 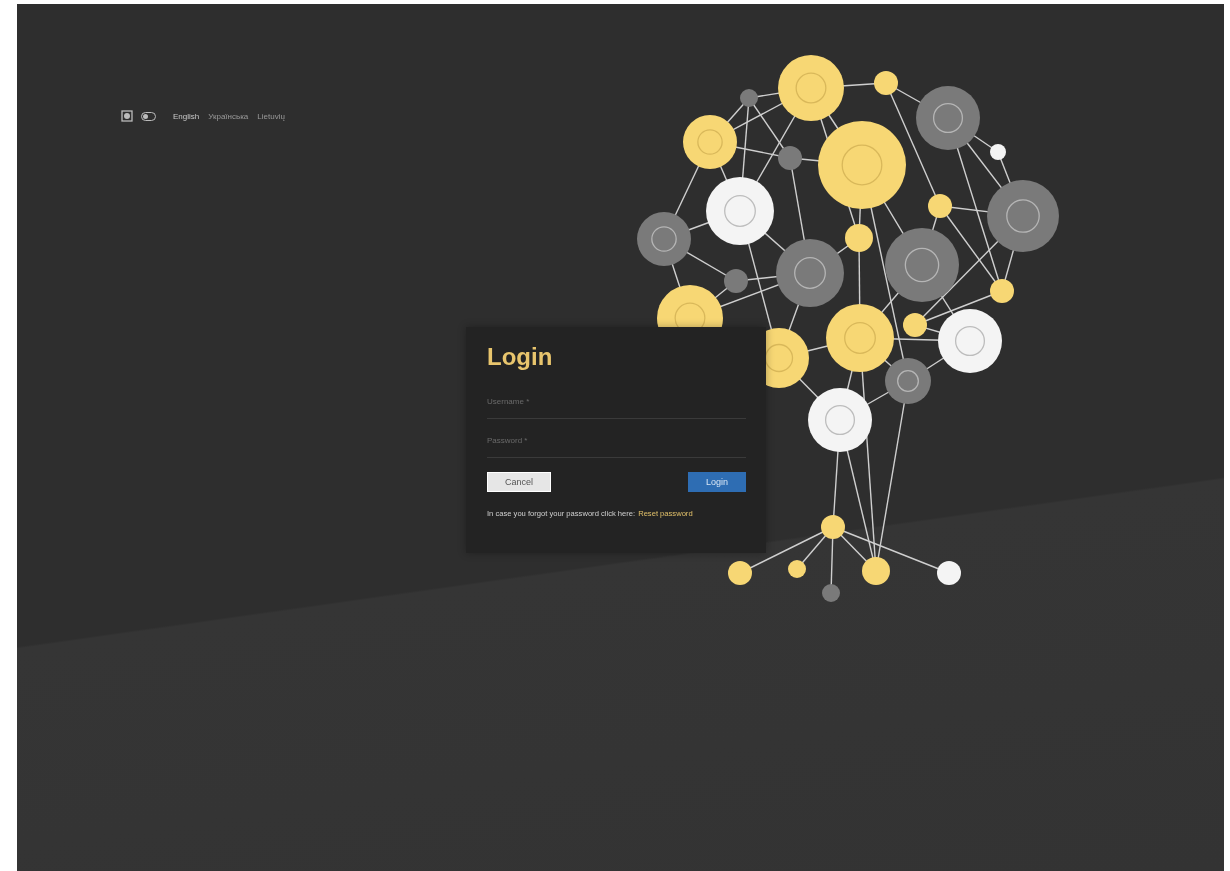 I want to click on language-link: Lietuvių, so click(x=271, y=116).